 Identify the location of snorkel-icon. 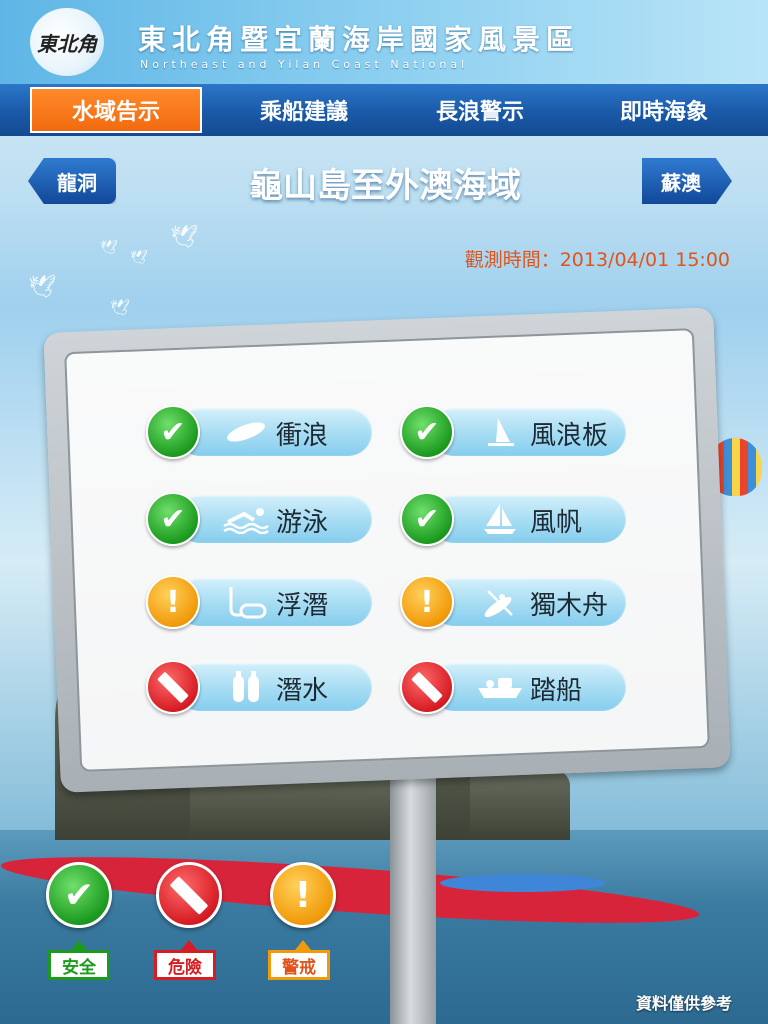
(246, 602).